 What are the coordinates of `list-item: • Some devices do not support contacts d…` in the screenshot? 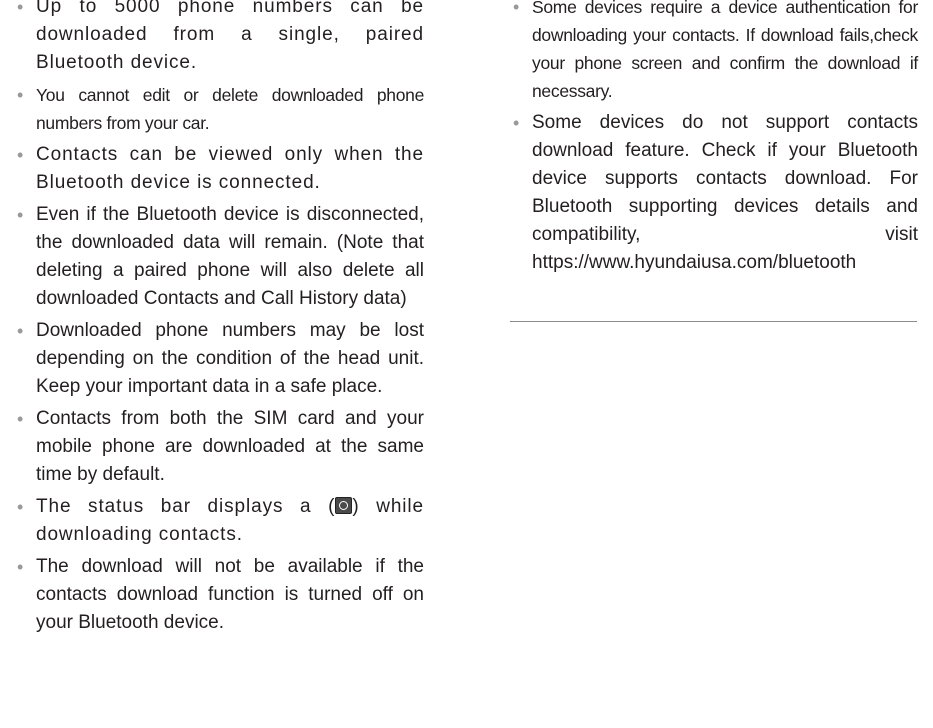 It's located at (714, 193).